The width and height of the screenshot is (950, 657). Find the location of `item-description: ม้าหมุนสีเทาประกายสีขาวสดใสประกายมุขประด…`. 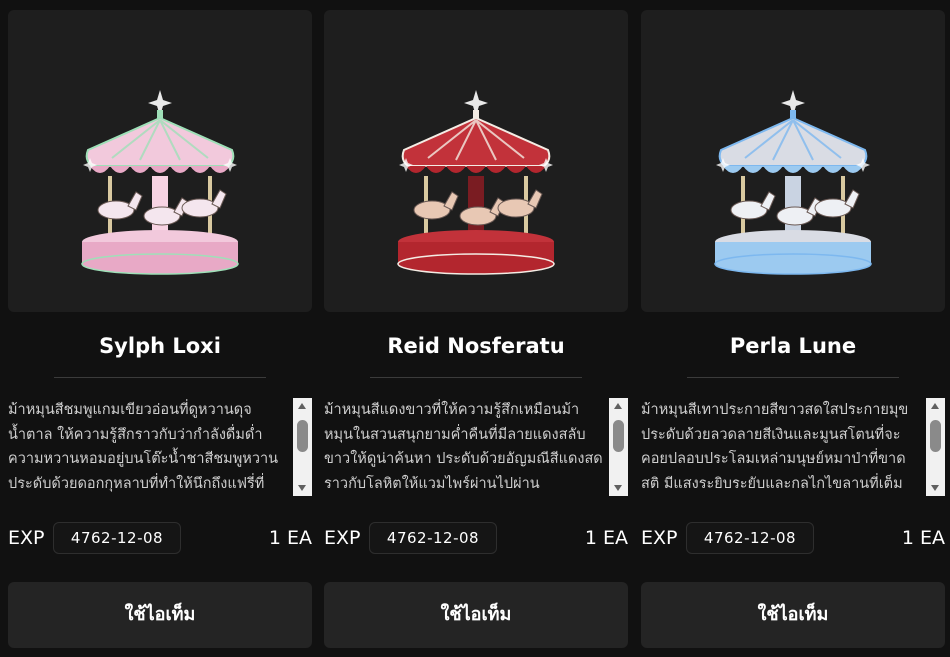

item-description: ม้าหมุนสีเทาประกายสีขาวสดใสประกายมุขประด… is located at coordinates (775, 447).